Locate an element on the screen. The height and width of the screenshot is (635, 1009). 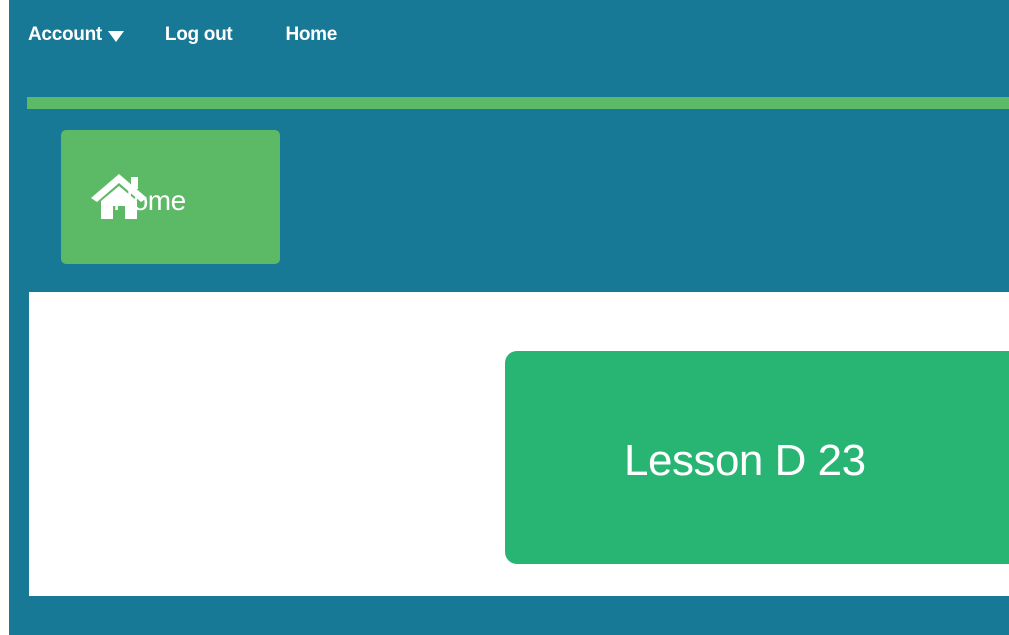
account-menu: Account is located at coordinates (76, 35).